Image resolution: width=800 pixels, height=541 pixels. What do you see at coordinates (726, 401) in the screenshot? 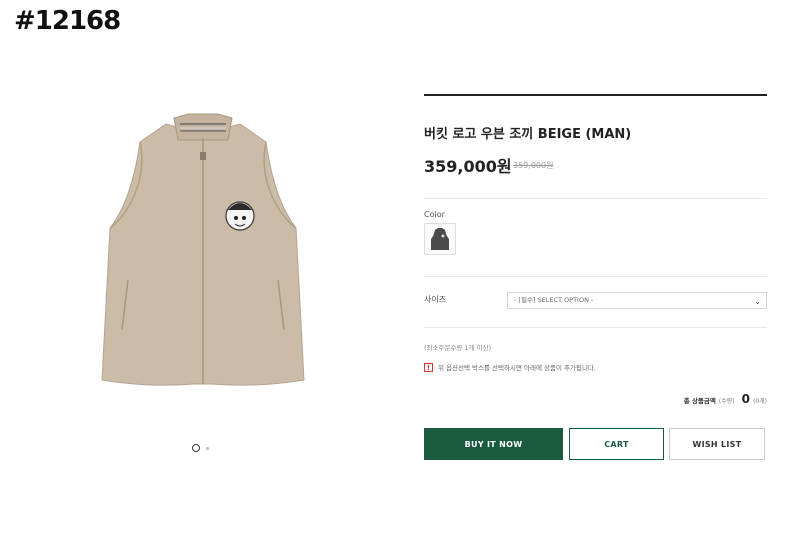
I see `total-qty-label: (수량)` at bounding box center [726, 401].